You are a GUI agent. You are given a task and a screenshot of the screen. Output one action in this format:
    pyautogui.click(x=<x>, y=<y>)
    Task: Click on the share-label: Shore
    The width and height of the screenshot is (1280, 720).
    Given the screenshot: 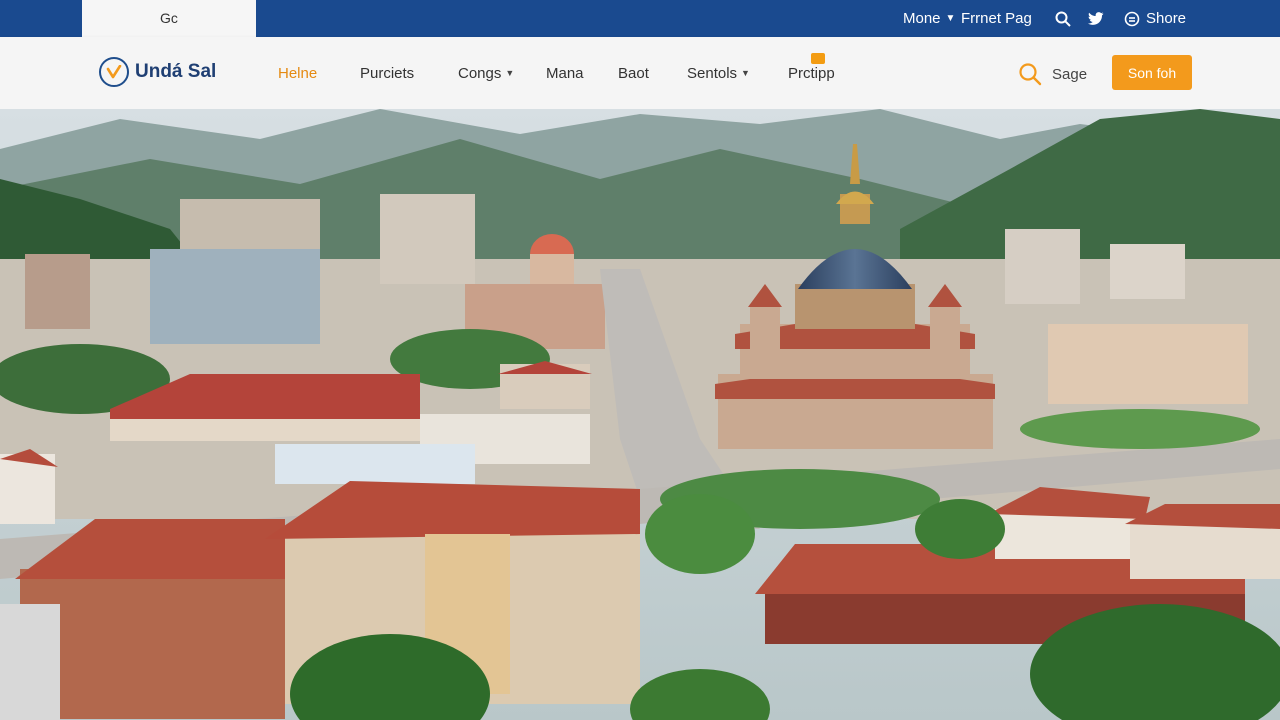 What is the action you would take?
    pyautogui.click(x=1166, y=18)
    